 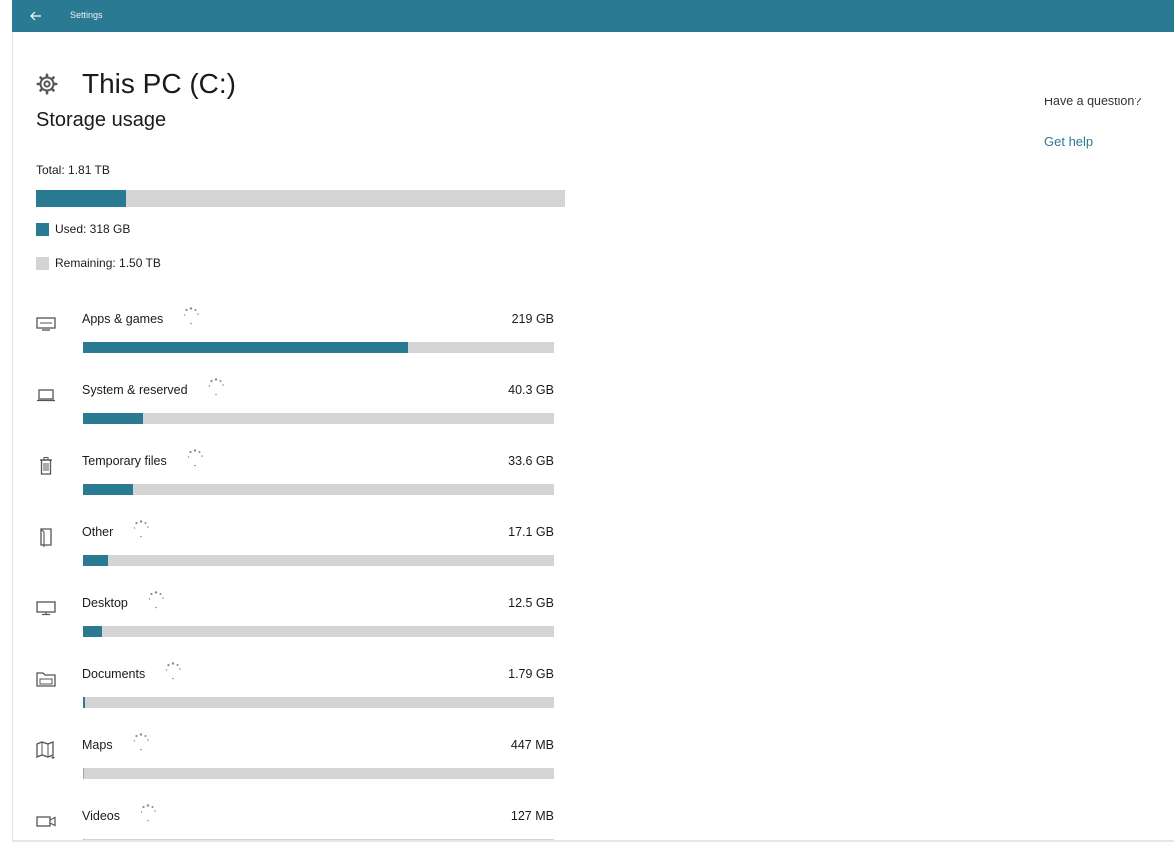 I want to click on monitor-icon, so click(x=46, y=608).